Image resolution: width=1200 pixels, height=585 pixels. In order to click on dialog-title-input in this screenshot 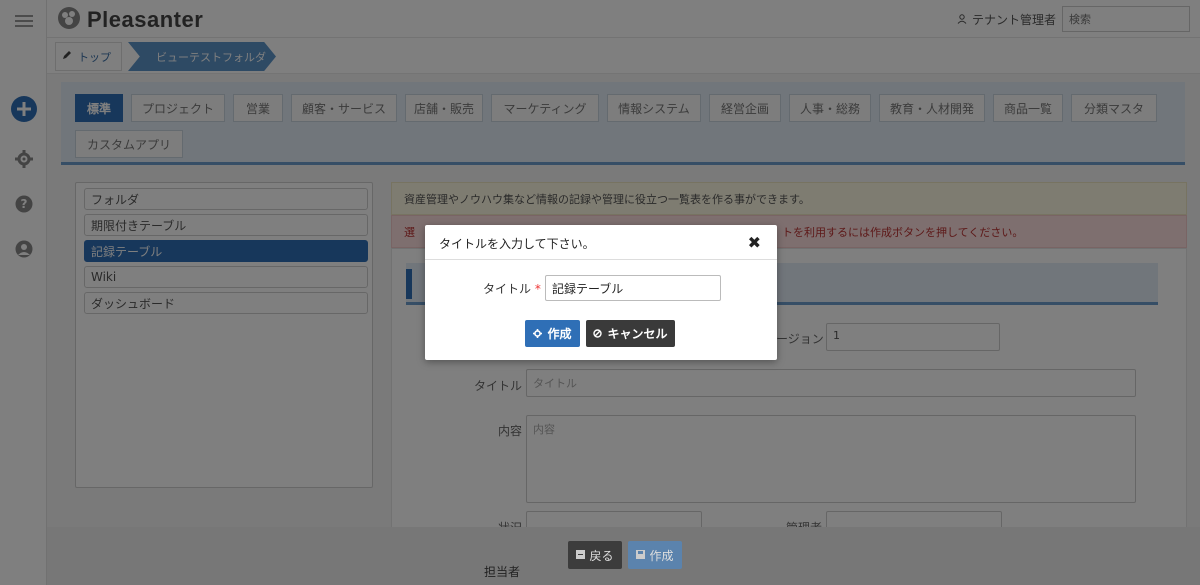, I will do `click(633, 288)`.